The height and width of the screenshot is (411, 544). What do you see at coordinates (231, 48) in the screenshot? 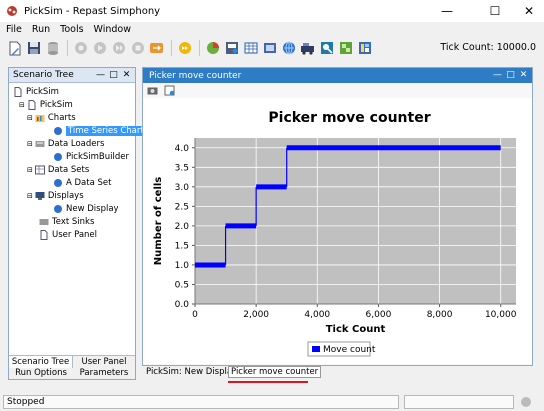
I see `snapshot-icon` at bounding box center [231, 48].